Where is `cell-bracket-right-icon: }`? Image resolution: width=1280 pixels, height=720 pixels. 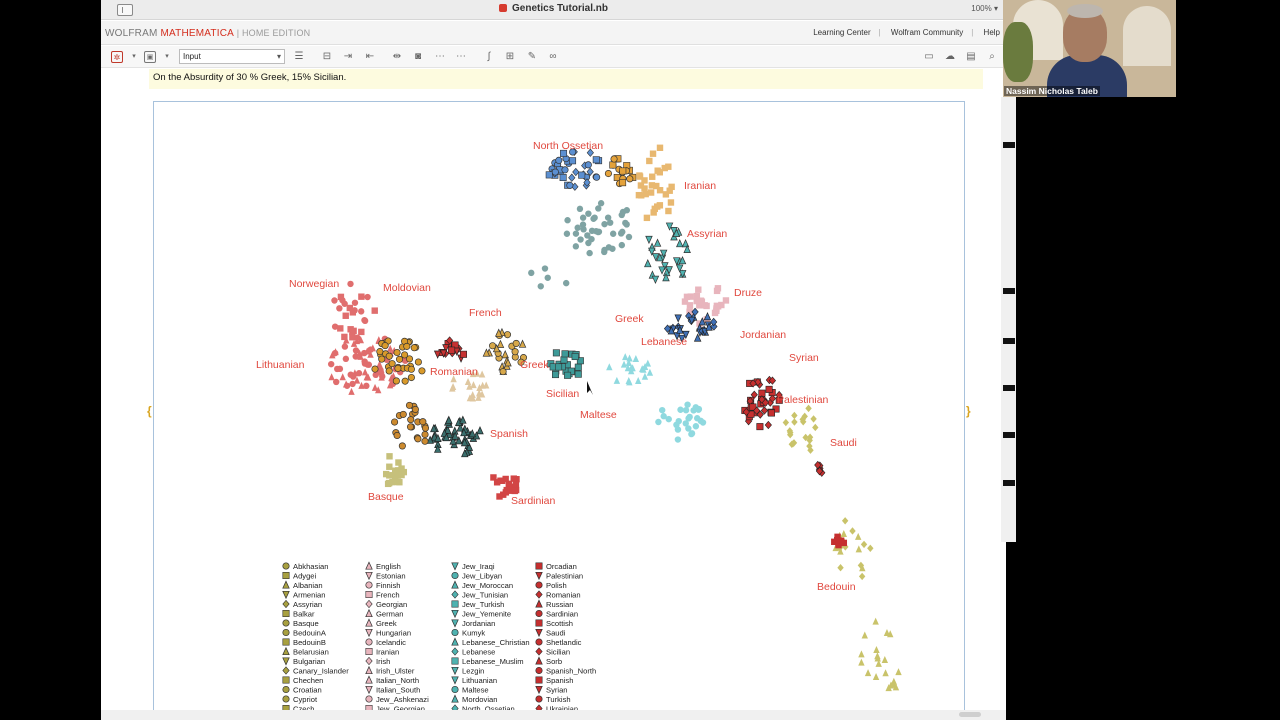
cell-bracket-right-icon: } is located at coordinates (969, 413).